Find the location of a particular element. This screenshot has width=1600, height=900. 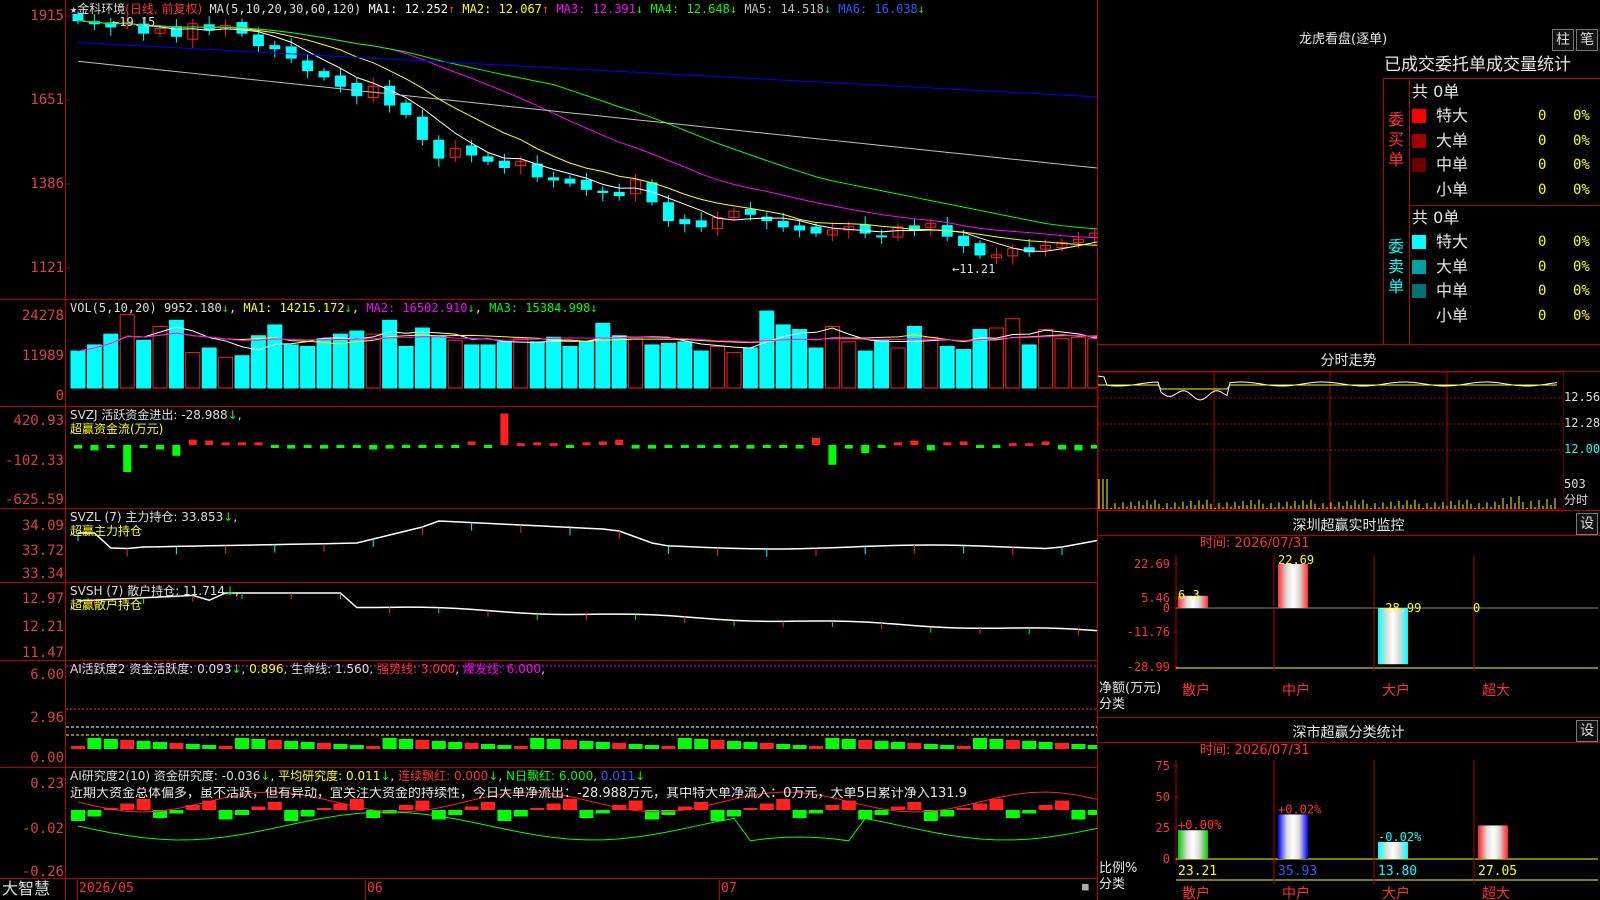

sh-axis-label: 25 is located at coordinates (1163, 828).